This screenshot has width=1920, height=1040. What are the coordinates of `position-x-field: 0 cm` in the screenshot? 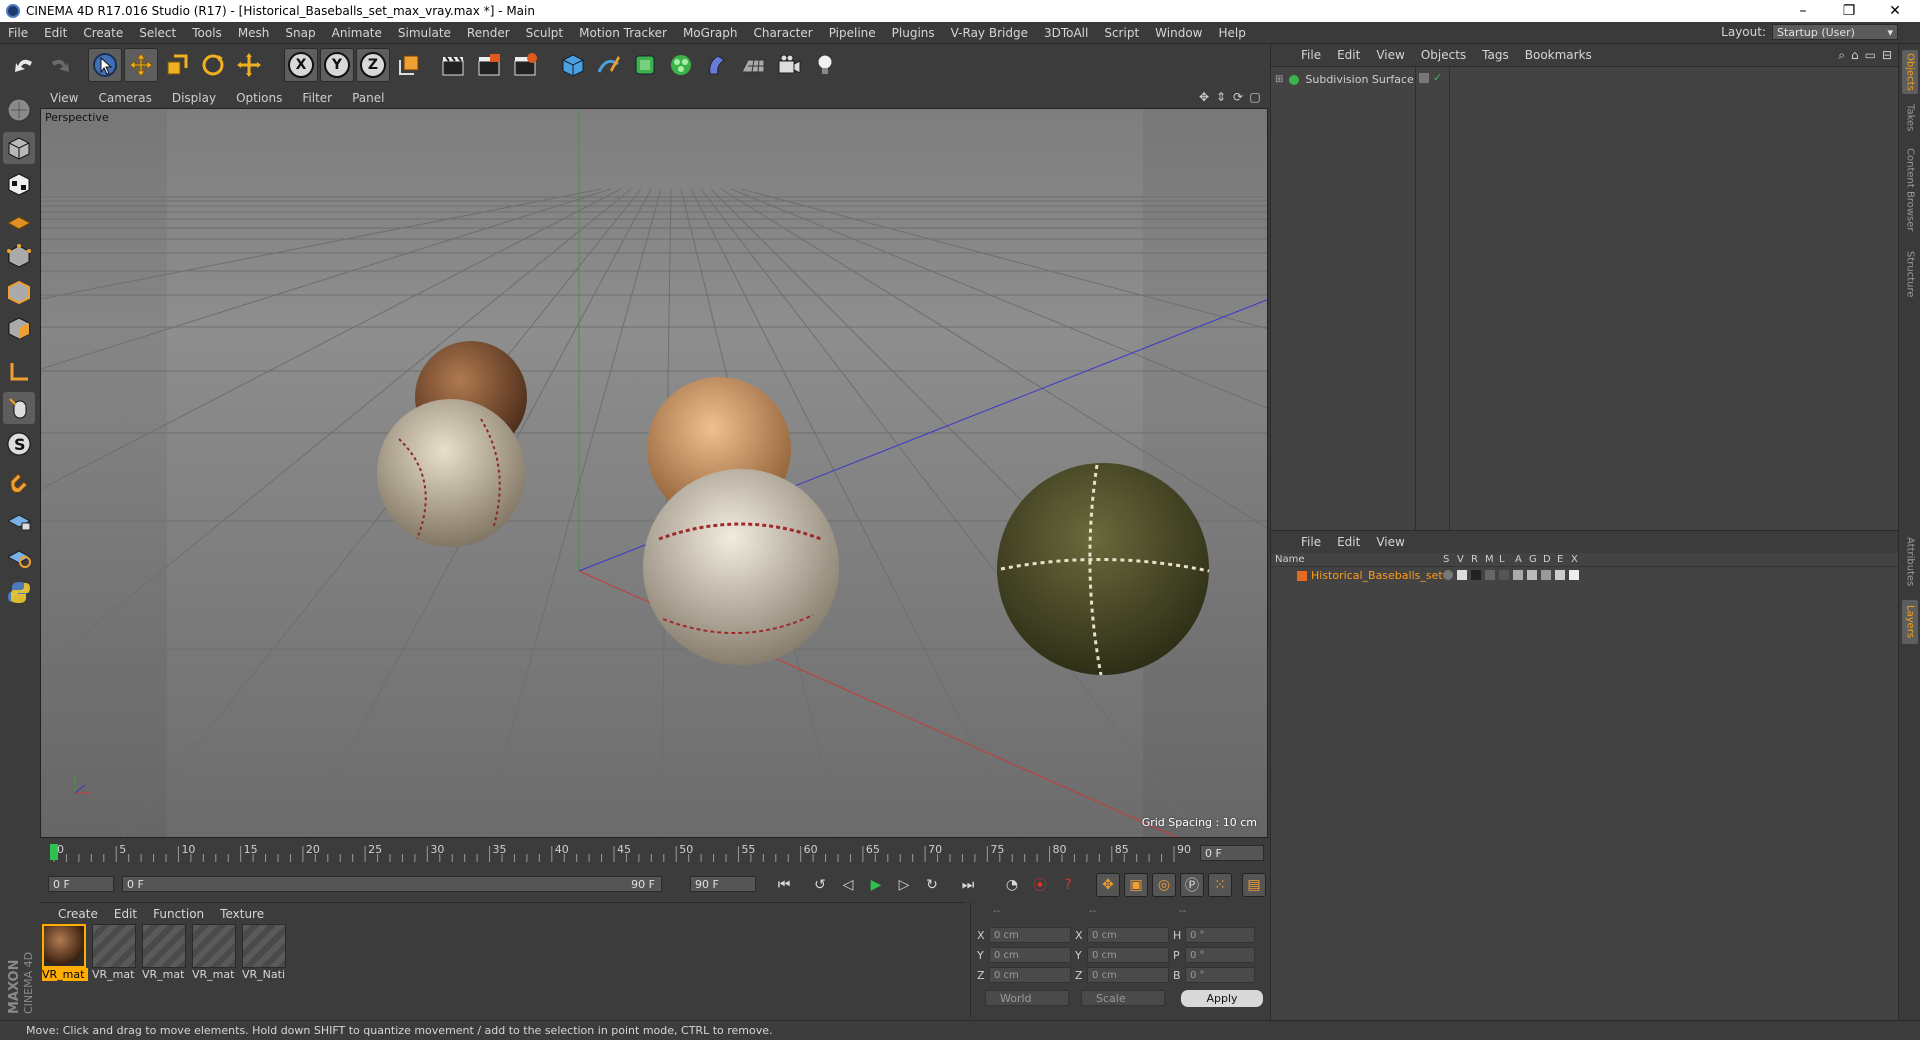 It's located at (1030, 935).